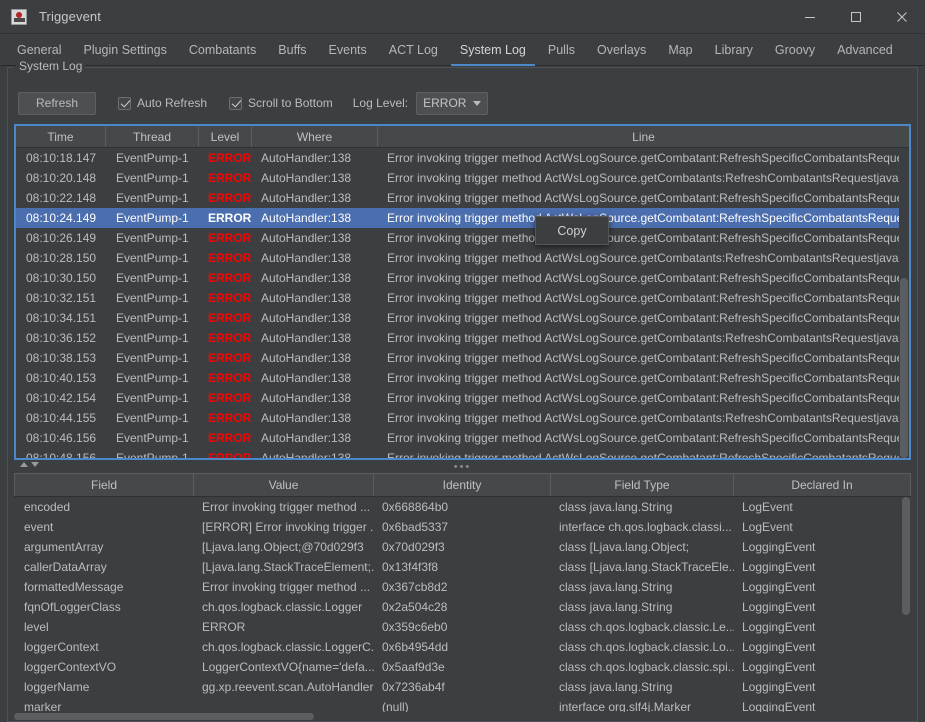  What do you see at coordinates (164, 716) in the screenshot?
I see `detail-hscrollbar-thumb` at bounding box center [164, 716].